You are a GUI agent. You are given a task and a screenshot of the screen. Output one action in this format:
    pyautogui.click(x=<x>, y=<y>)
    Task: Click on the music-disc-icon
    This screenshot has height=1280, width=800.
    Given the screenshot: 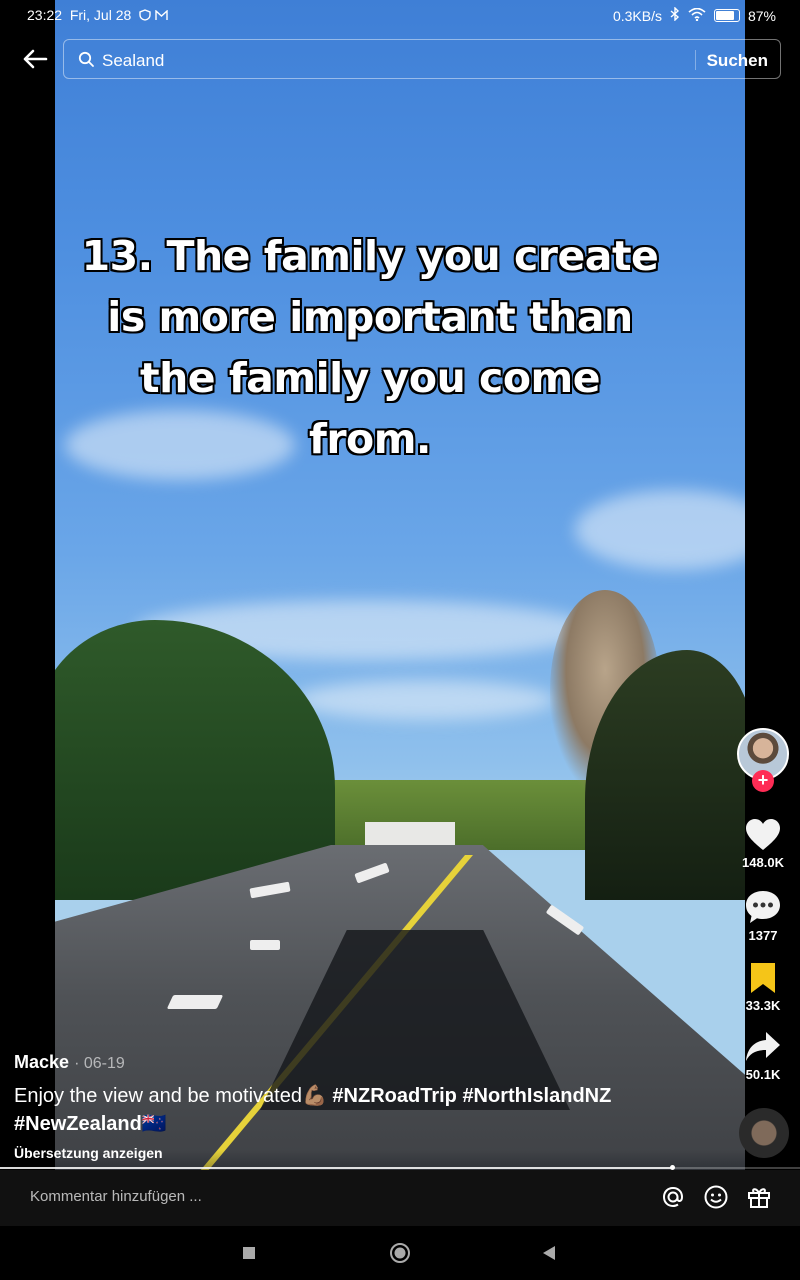 What is the action you would take?
    pyautogui.click(x=764, y=1133)
    